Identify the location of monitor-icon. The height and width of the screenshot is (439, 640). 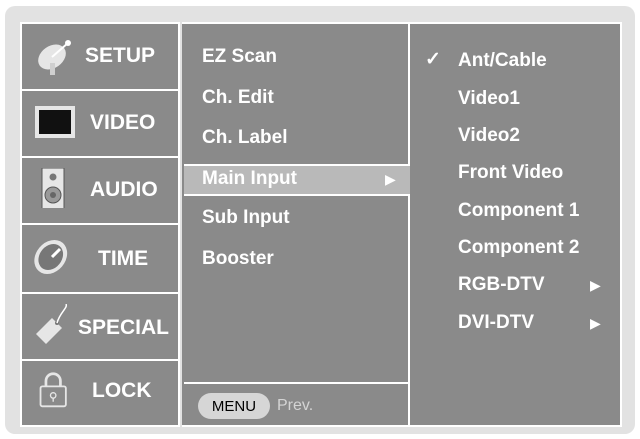
(55, 122).